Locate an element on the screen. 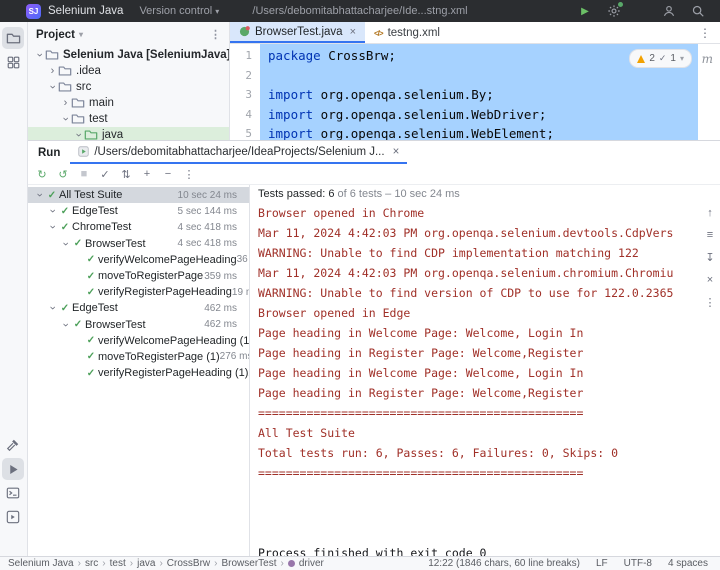  test-tree-item: › ✓ EdgeTest 462 ms is located at coordinates (138, 308).